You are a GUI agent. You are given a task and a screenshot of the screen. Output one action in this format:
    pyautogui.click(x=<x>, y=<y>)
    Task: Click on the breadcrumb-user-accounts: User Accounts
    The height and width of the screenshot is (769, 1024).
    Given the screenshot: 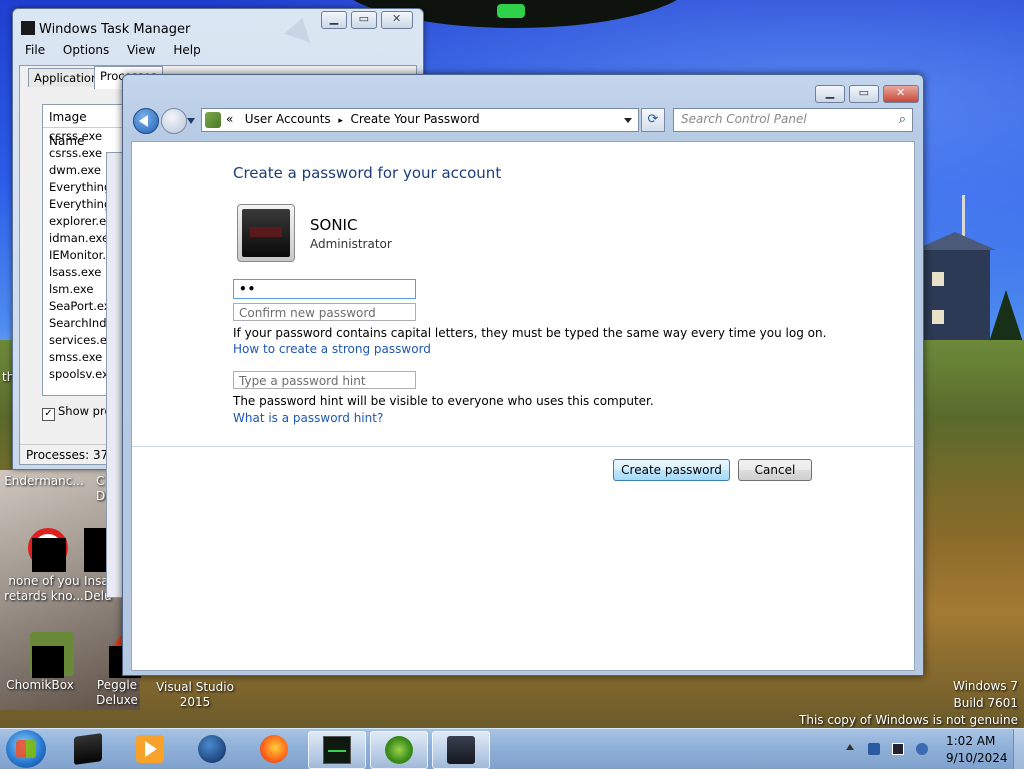 What is the action you would take?
    pyautogui.click(x=288, y=119)
    